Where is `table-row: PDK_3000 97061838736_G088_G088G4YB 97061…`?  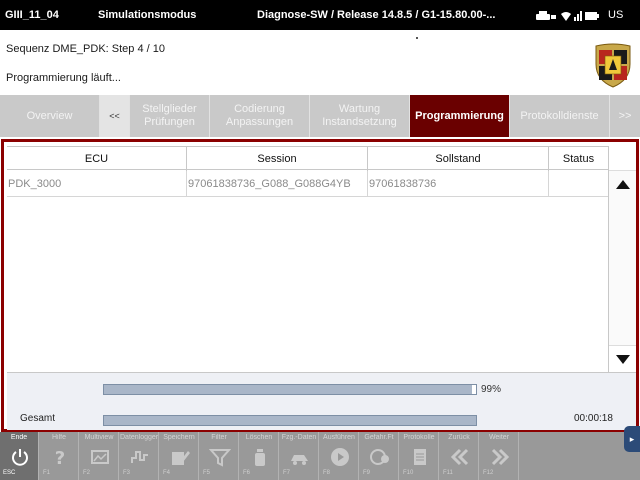 table-row: PDK_3000 97061838736_G088_G088G4YB 97061… is located at coordinates (308, 184).